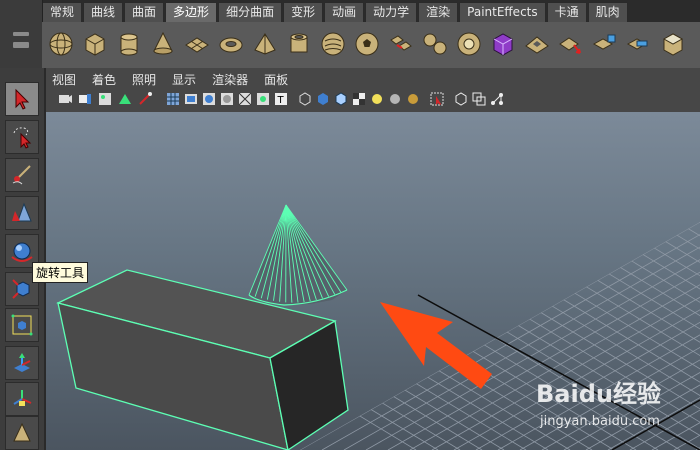  Describe the element at coordinates (298, 255) in the screenshot. I see `cone-object` at that location.